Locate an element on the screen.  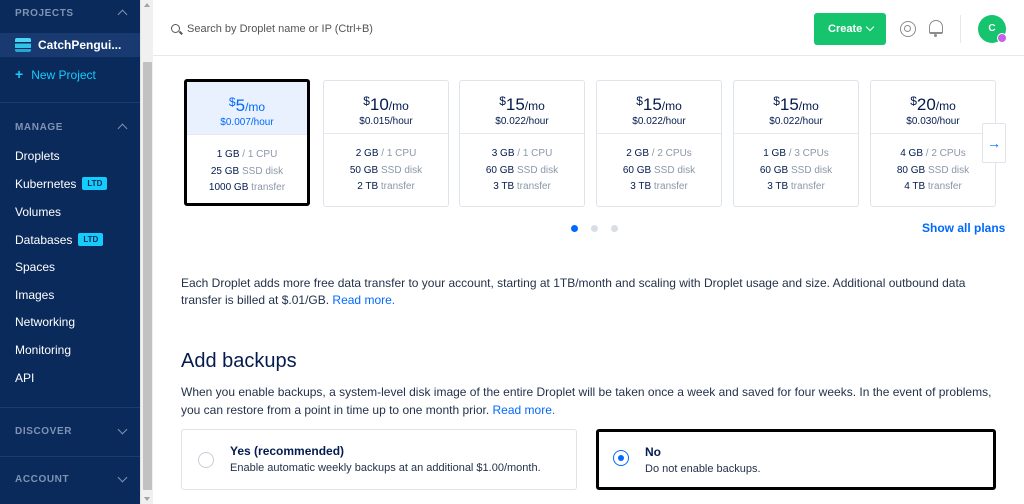
sidebar-item-label: Spaces is located at coordinates (35, 267).